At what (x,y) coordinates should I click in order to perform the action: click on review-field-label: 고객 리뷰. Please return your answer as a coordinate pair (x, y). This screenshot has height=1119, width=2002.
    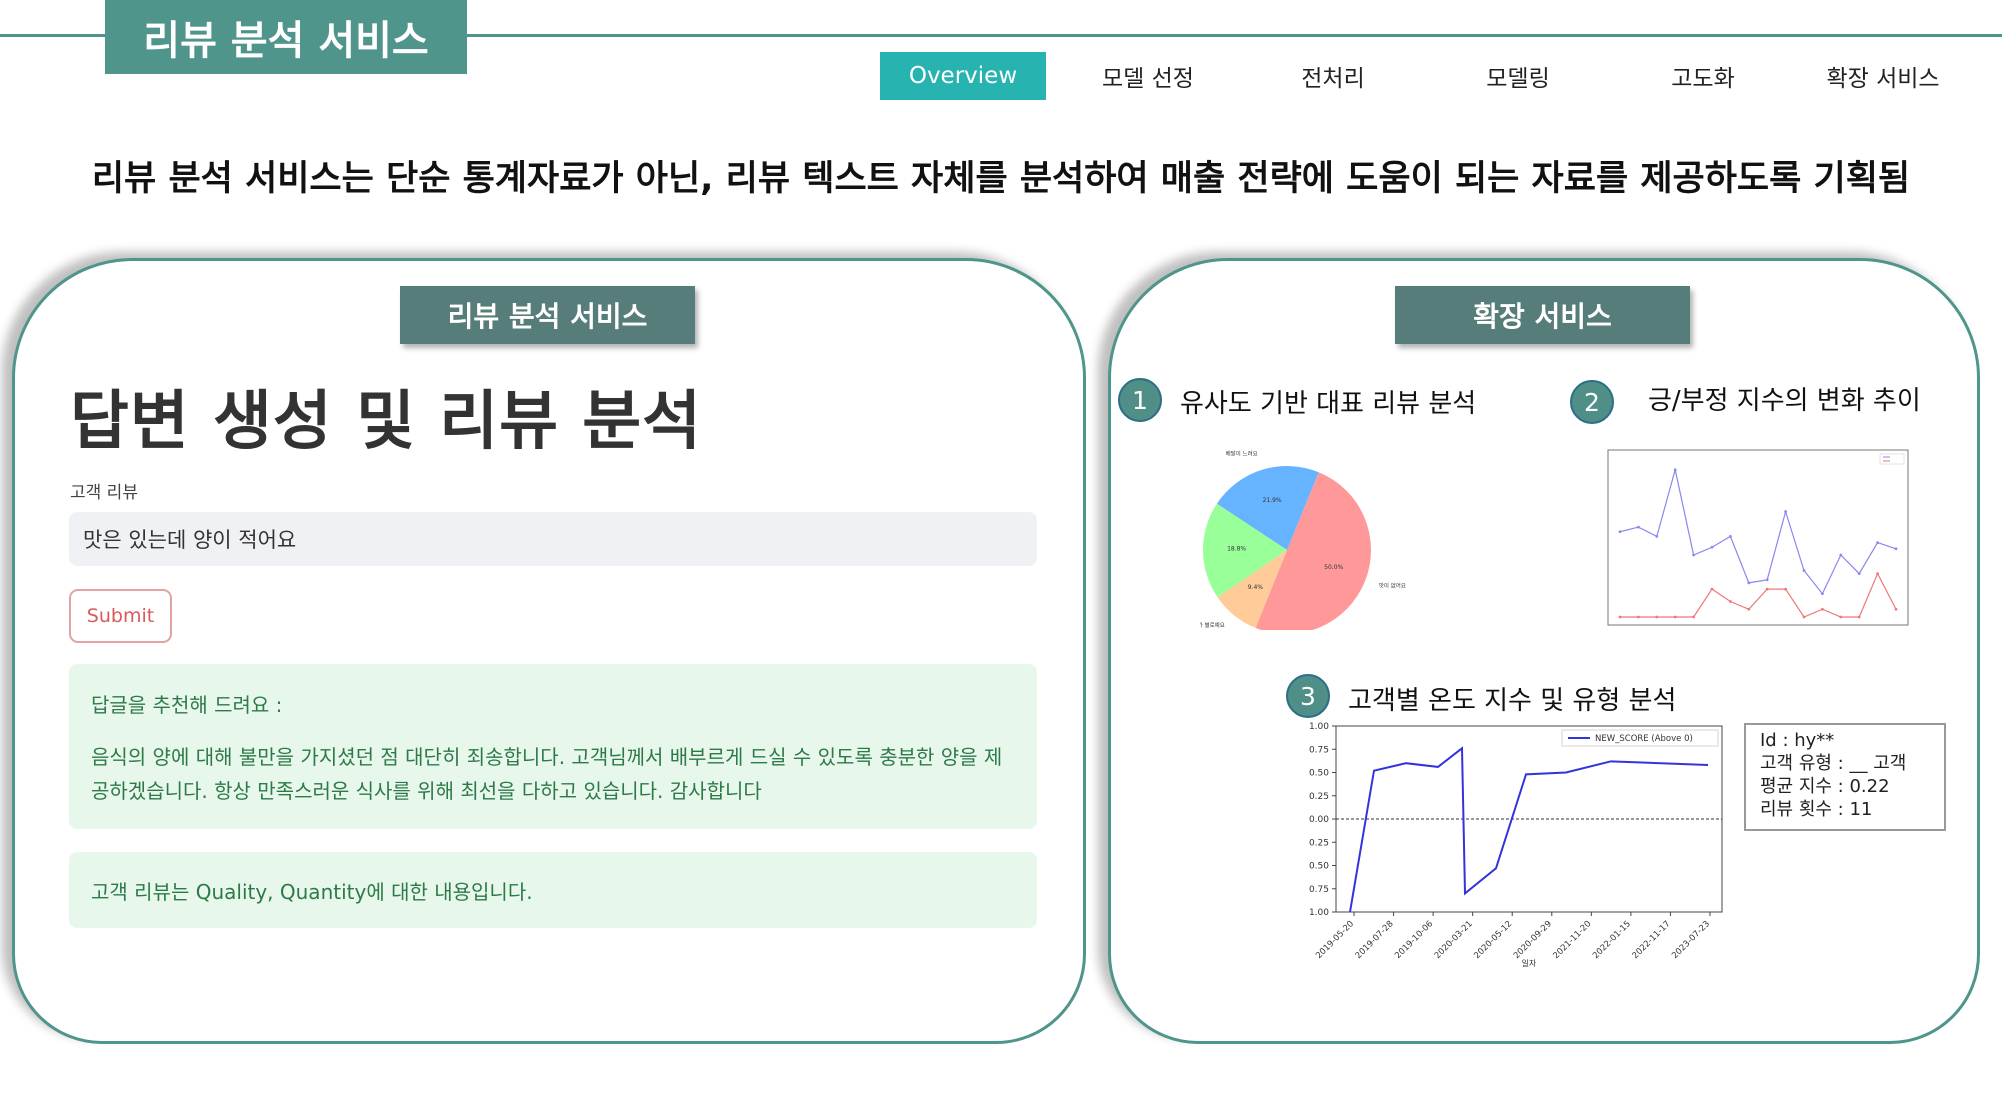
    Looking at the image, I should click on (104, 493).